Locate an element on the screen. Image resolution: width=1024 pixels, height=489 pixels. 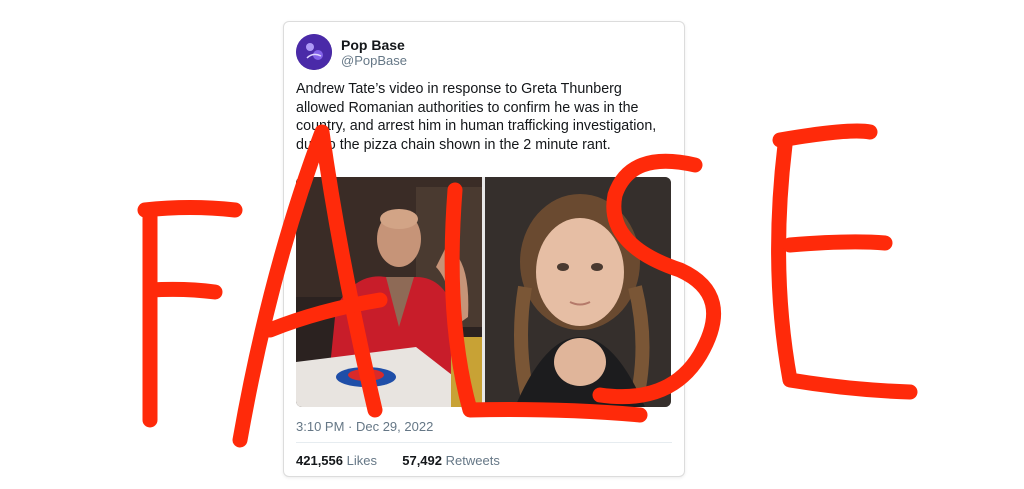
divider is located at coordinates (484, 442).